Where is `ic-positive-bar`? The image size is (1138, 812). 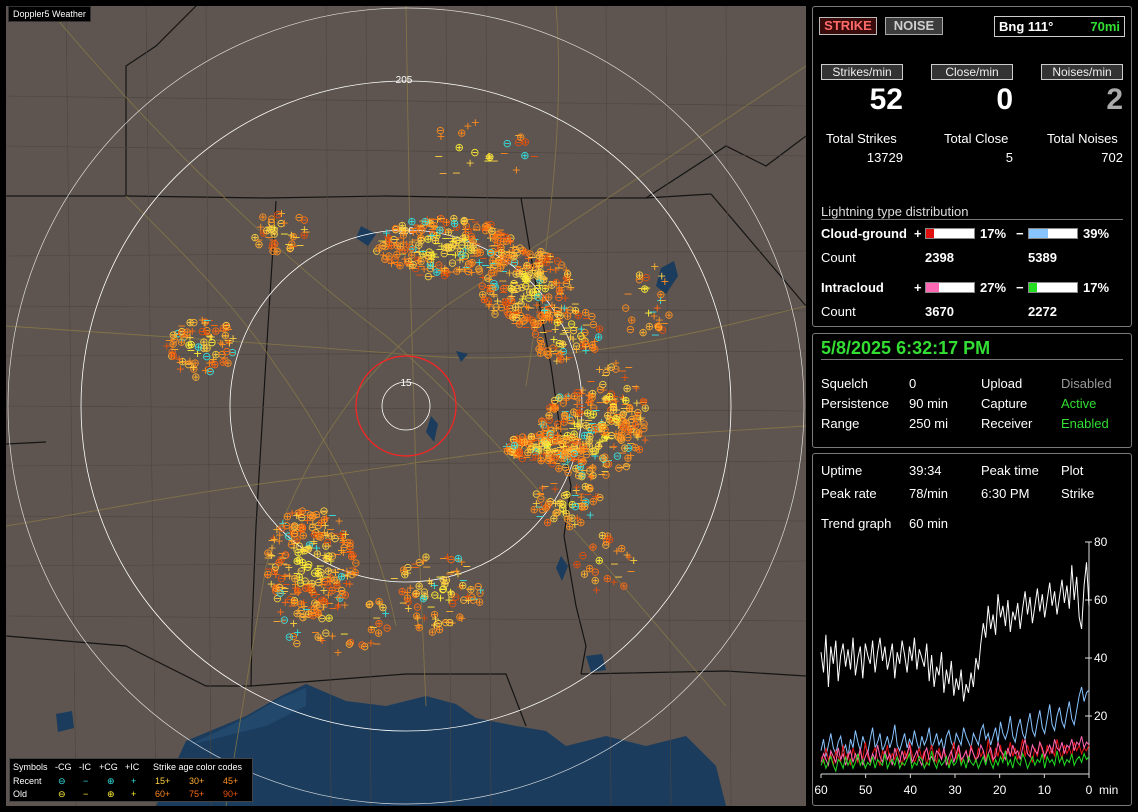
ic-positive-bar is located at coordinates (950, 287).